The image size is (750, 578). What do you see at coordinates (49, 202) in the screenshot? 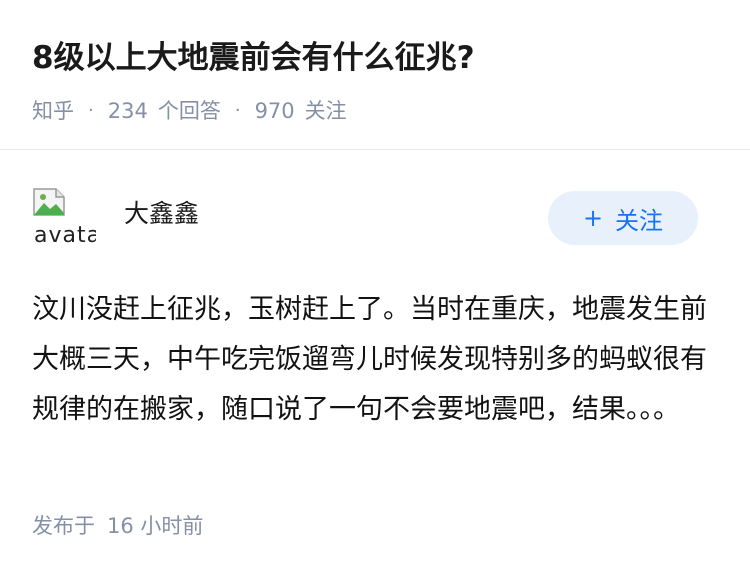
I see `broken-image-icon` at bounding box center [49, 202].